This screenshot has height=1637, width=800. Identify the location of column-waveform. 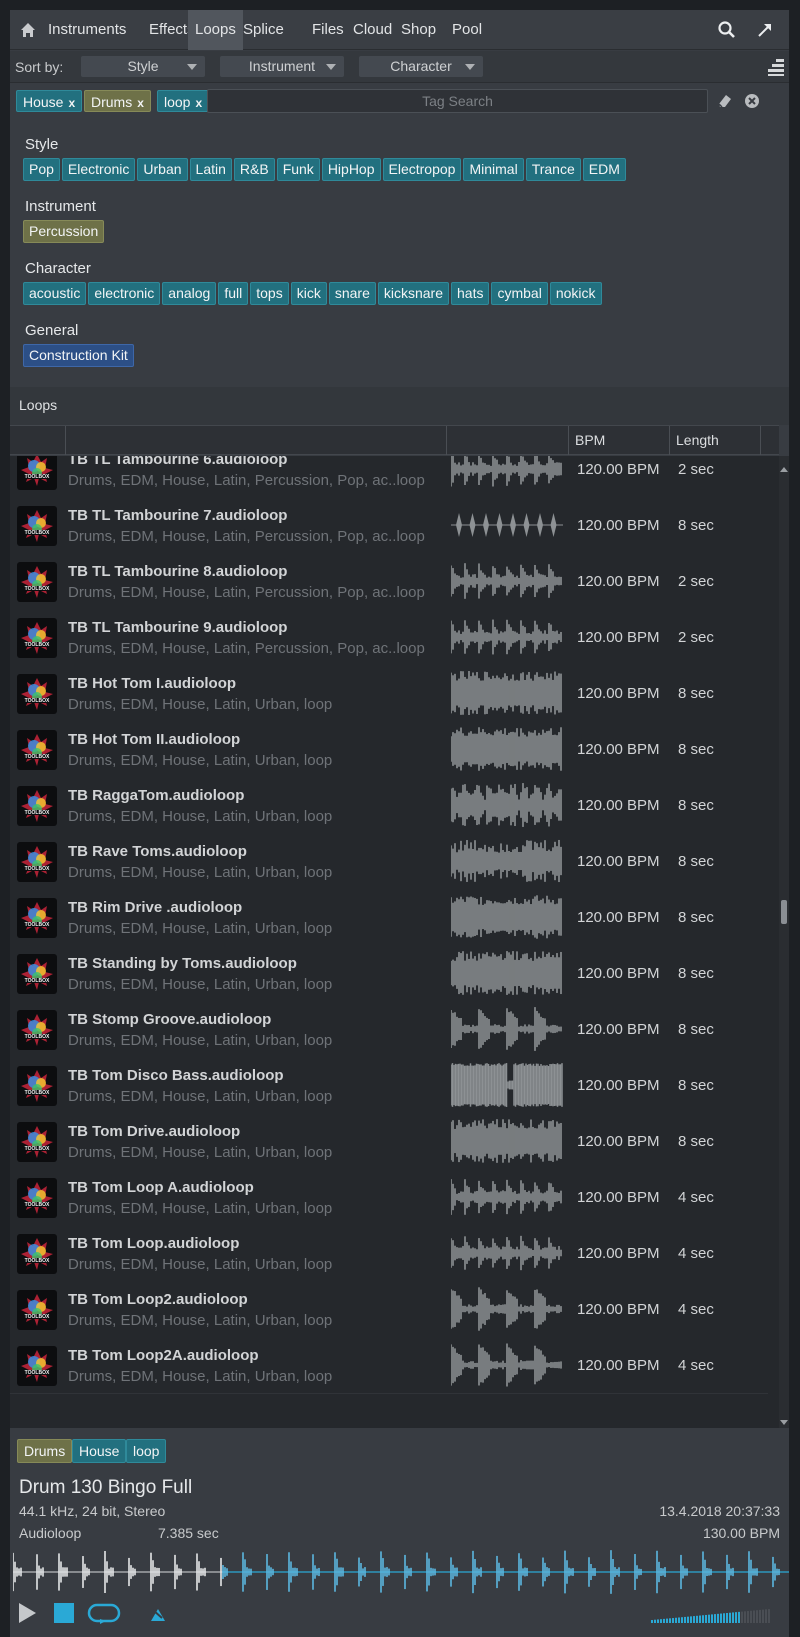
(508, 440).